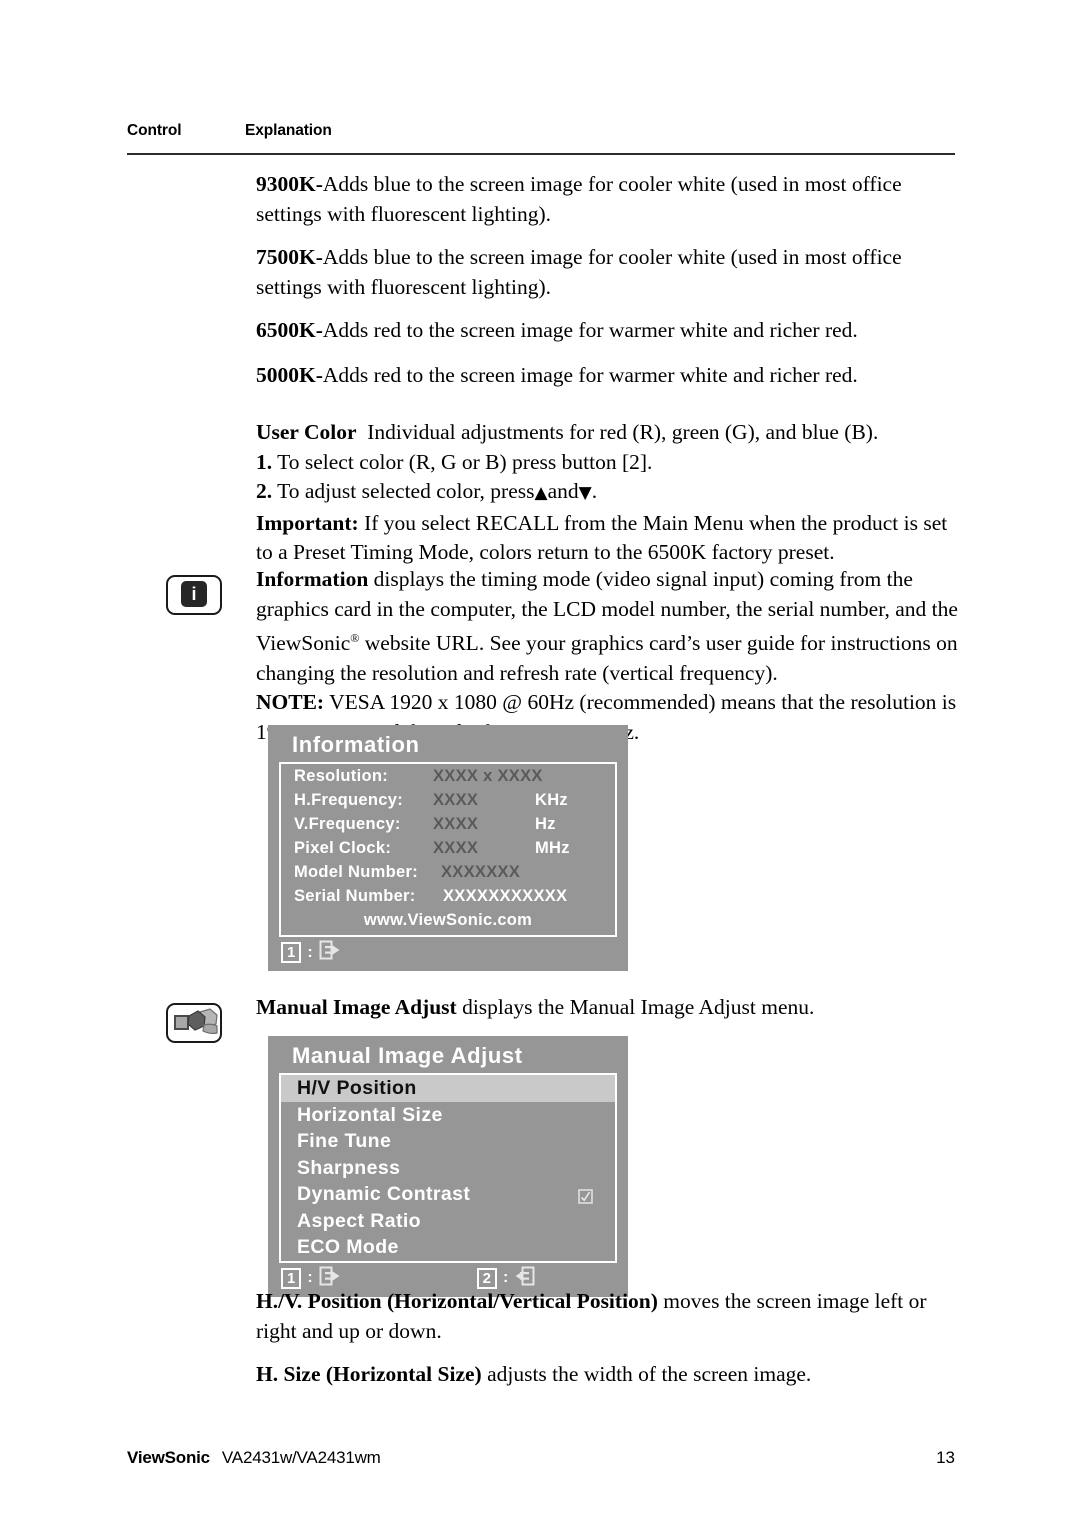 This screenshot has height=1527, width=1080. I want to click on menu-item-horizontal-size: Horizontal Size, so click(448, 1115).